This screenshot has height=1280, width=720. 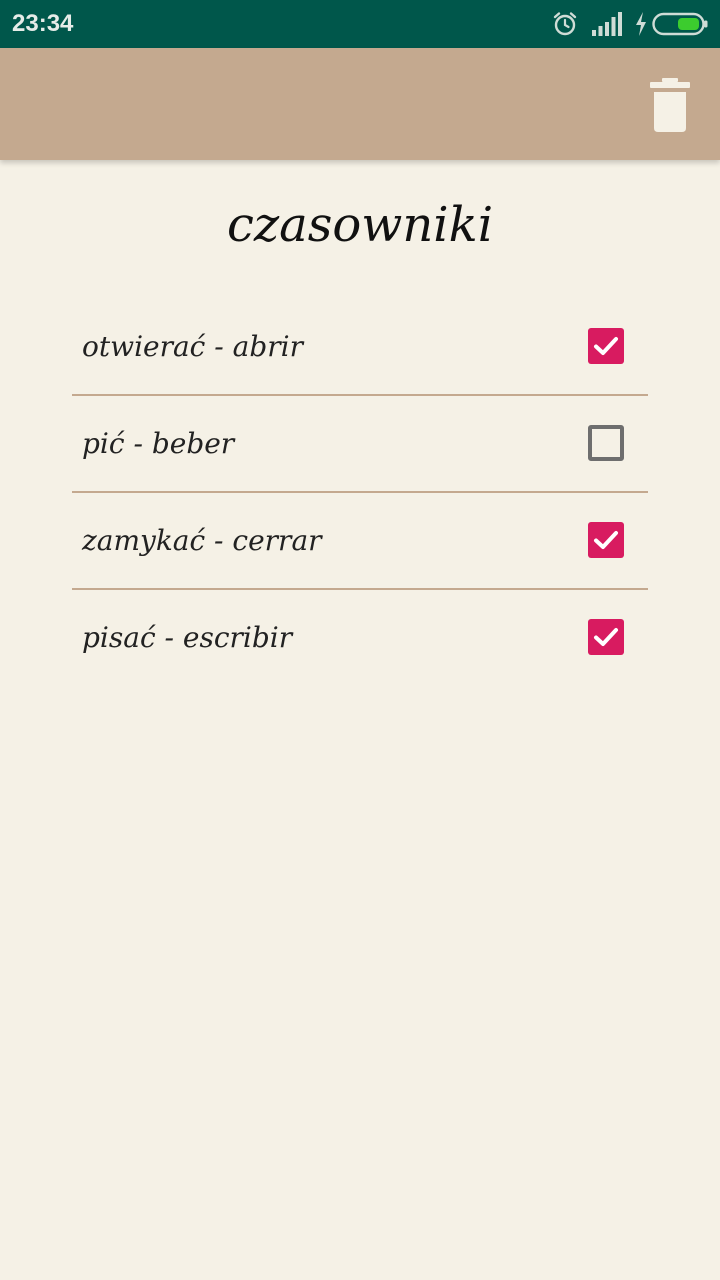 What do you see at coordinates (158, 443) in the screenshot?
I see `item-label: pić - beber` at bounding box center [158, 443].